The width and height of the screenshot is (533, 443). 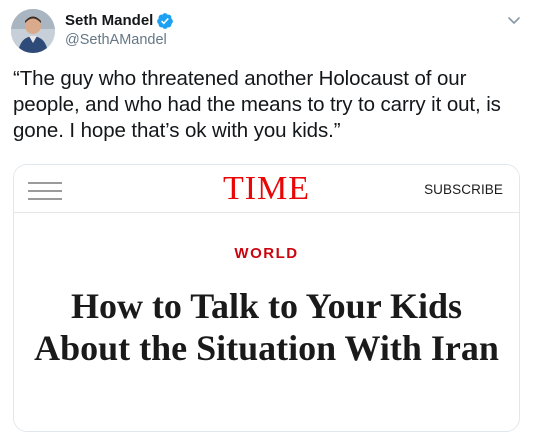 I want to click on chevron-down-icon, so click(x=514, y=19).